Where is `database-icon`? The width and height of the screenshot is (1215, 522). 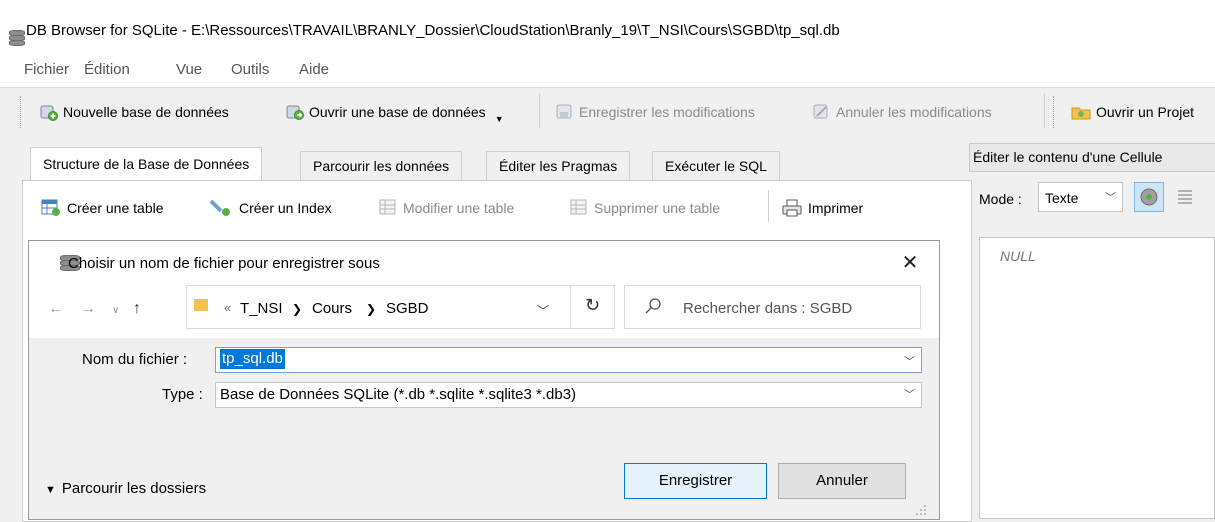
database-icon is located at coordinates (16, 37).